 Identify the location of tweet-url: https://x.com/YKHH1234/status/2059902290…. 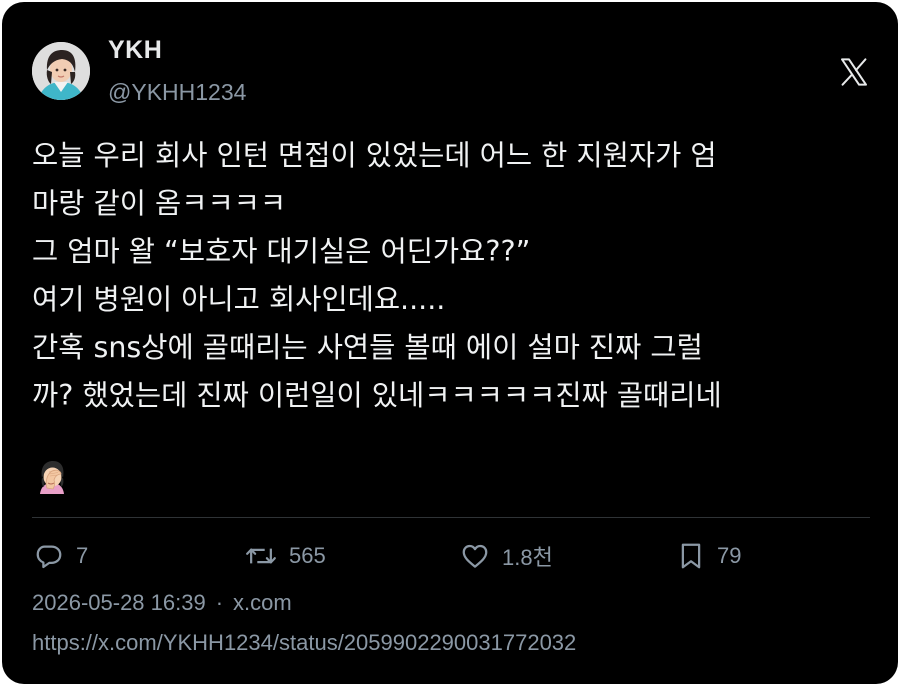
(304, 643).